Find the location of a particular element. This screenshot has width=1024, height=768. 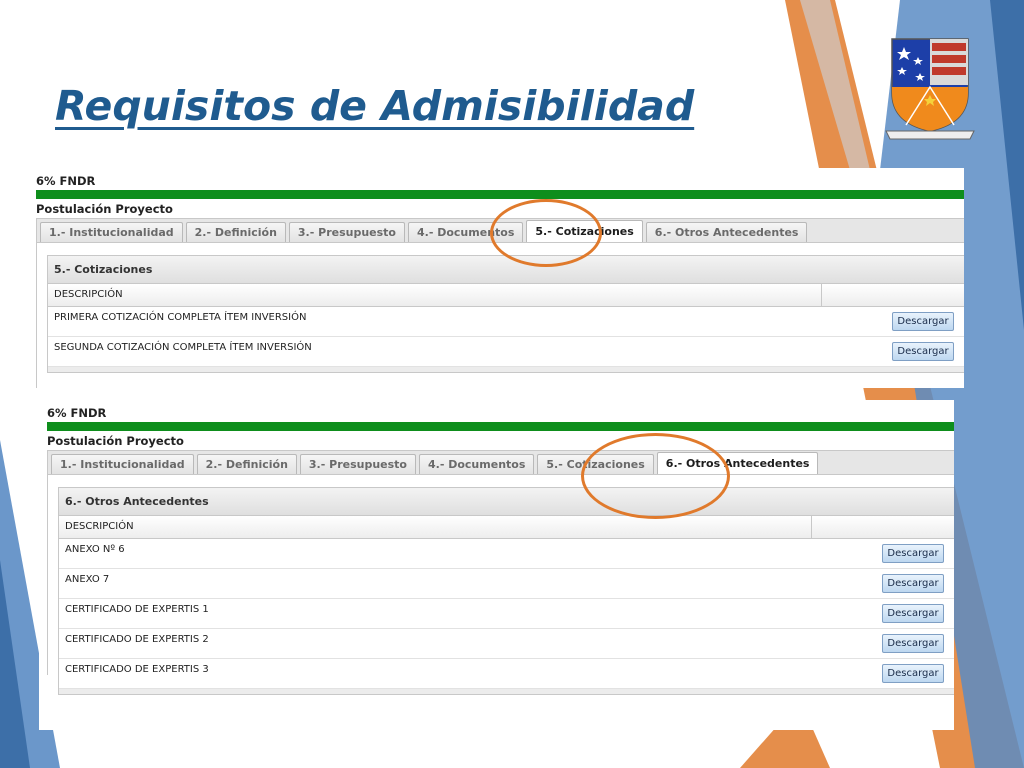

table-row: ANEXO 7 Descargar is located at coordinates (506, 584).